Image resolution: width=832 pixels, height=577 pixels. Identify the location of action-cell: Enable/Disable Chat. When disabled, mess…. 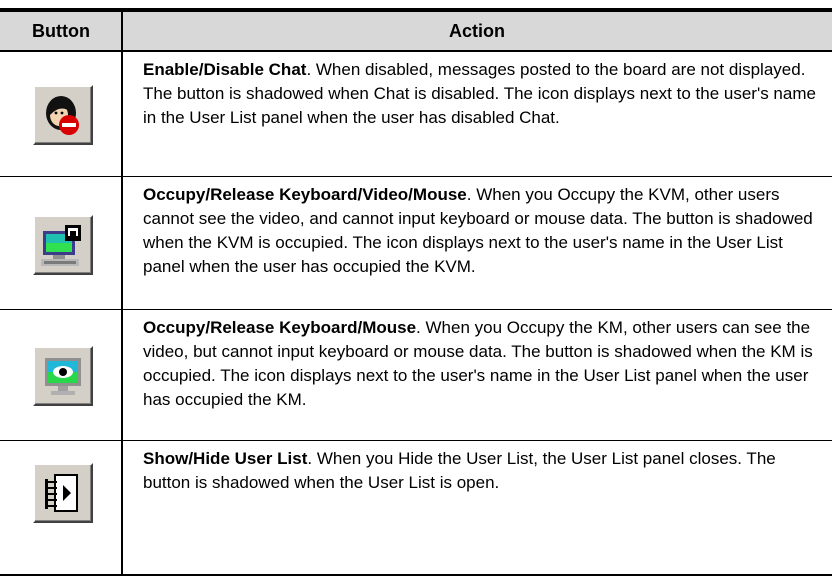
(483, 94).